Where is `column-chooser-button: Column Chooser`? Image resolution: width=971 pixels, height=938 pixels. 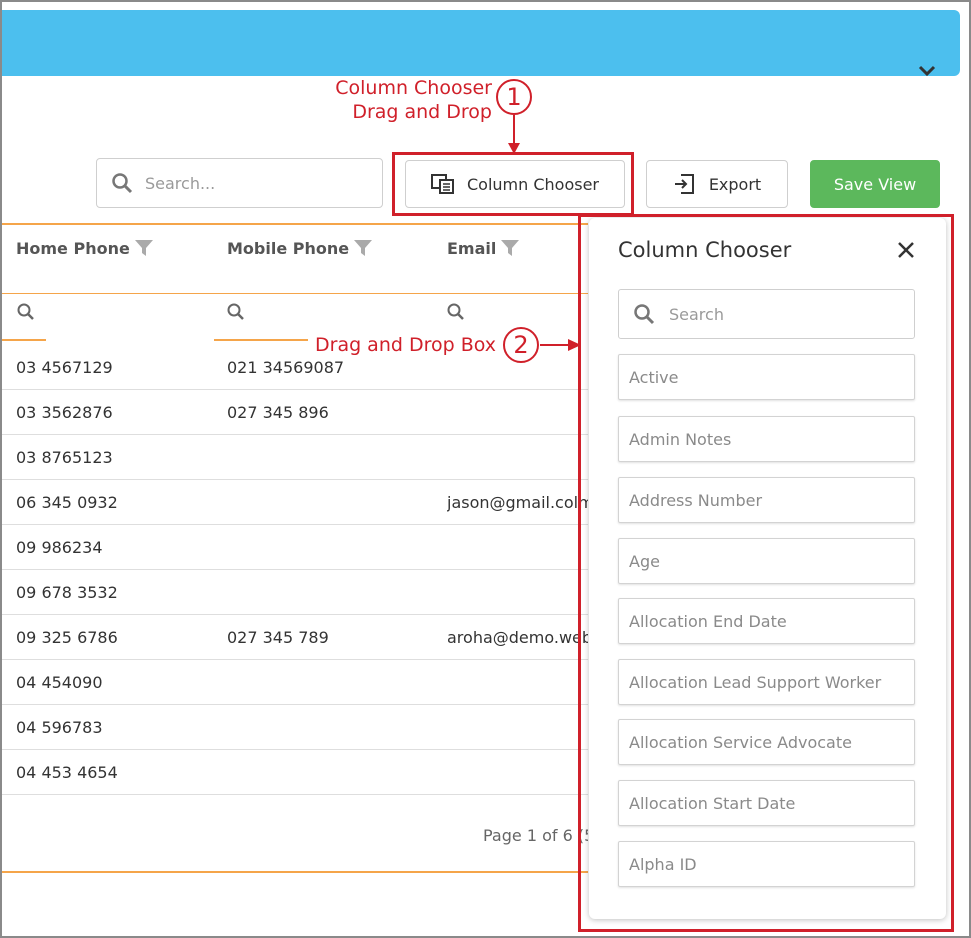
column-chooser-button: Column Chooser is located at coordinates (515, 184).